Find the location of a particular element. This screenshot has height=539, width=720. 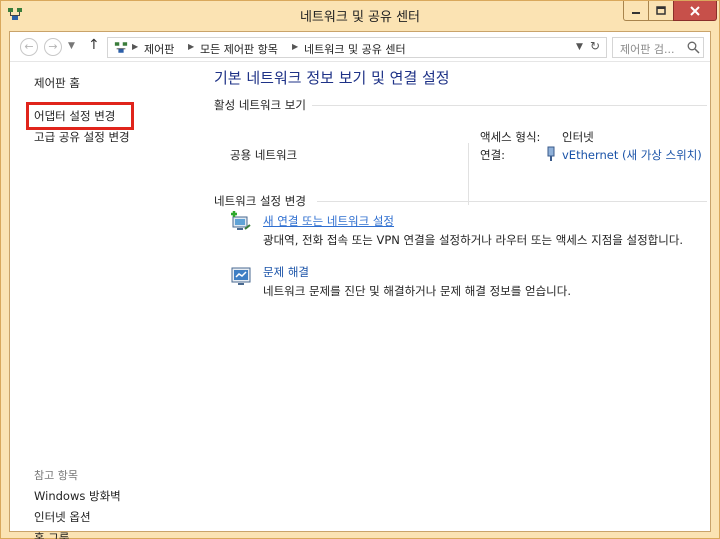

chevron-down-icon: ▼ is located at coordinates (579, 47).